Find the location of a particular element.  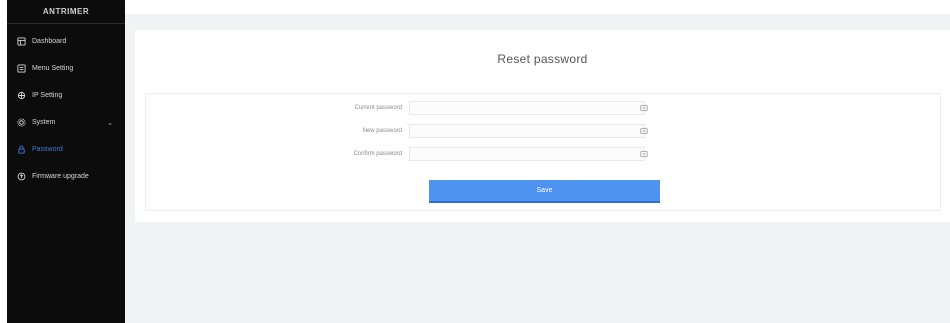

current-password-row: Current password is located at coordinates (395, 108).